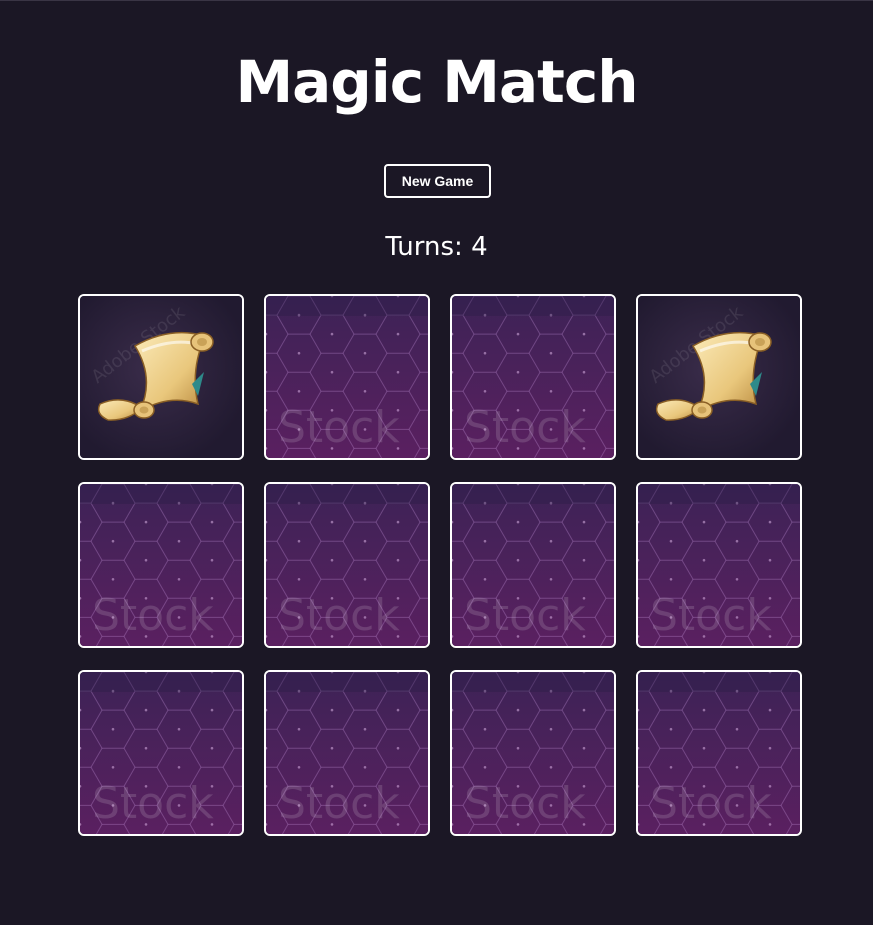 This screenshot has height=925, width=873. What do you see at coordinates (436, 82) in the screenshot?
I see `page-title: Magic Match` at bounding box center [436, 82].